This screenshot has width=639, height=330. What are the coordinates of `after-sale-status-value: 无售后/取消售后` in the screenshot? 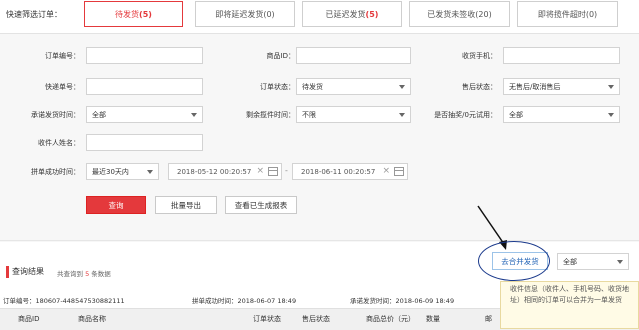 It's located at (535, 86).